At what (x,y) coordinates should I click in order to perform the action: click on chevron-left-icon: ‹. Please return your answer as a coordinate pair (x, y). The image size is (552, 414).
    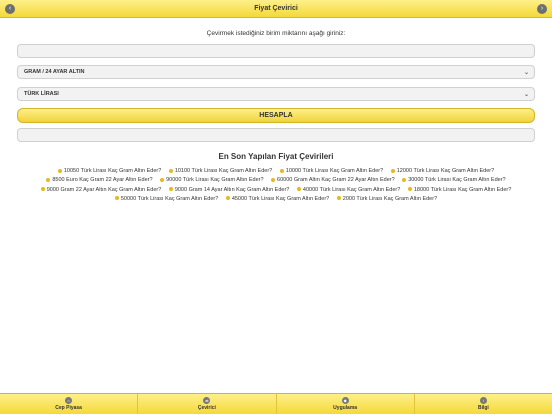
    Looking at the image, I should click on (10, 9).